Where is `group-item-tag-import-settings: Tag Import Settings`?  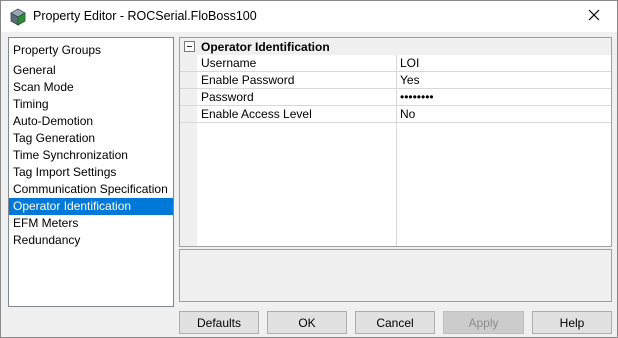 group-item-tag-import-settings: Tag Import Settings is located at coordinates (91, 172).